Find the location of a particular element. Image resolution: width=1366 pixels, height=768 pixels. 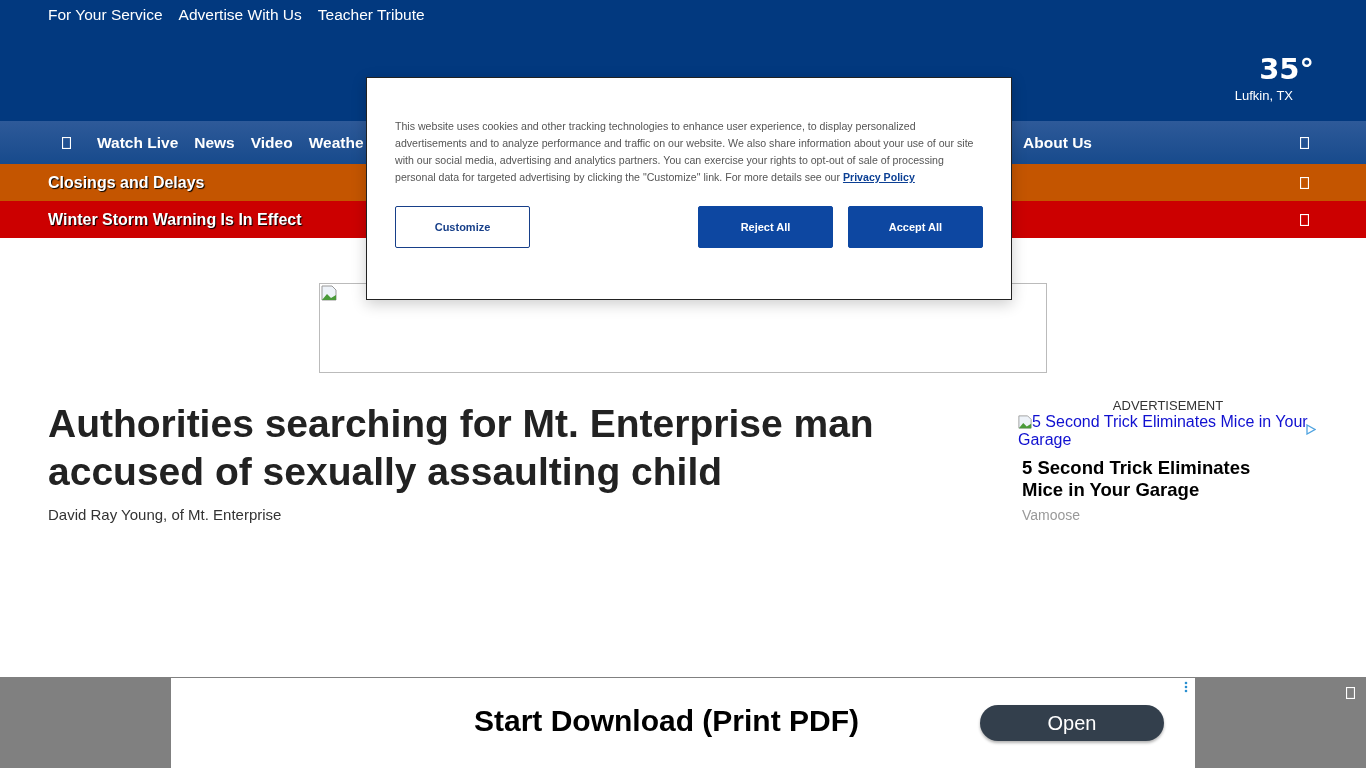

alert-text: Winter Storm Warning Is In Effect is located at coordinates (175, 219).